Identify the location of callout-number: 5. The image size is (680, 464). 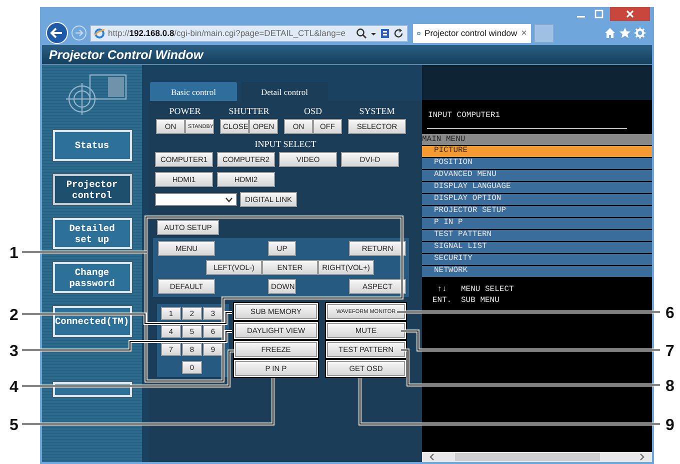
(14, 425).